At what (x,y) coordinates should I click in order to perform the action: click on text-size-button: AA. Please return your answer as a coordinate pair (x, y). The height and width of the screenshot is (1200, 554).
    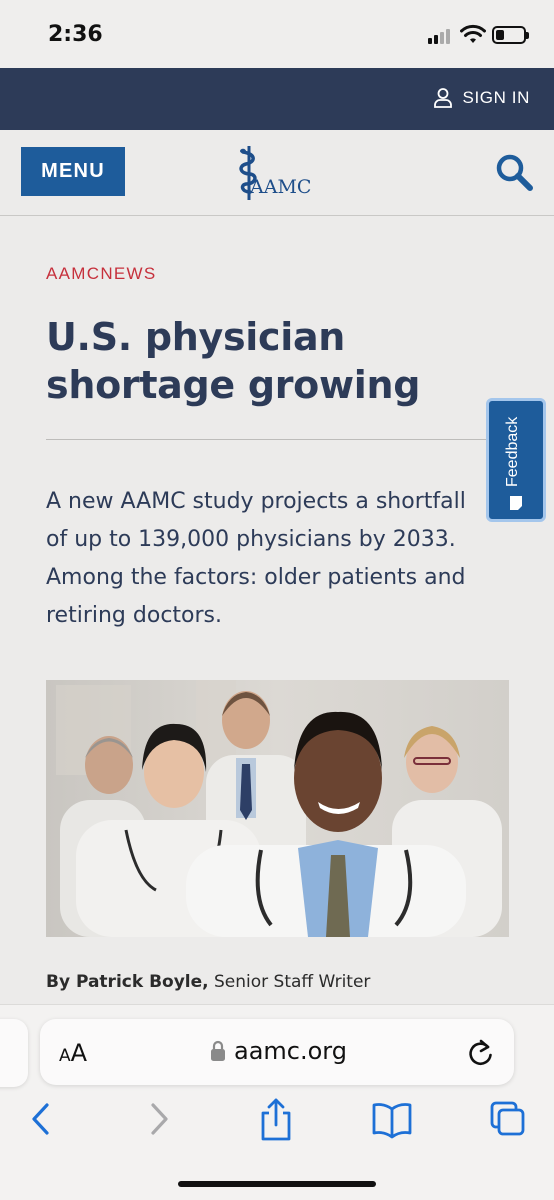
    Looking at the image, I should click on (73, 1053).